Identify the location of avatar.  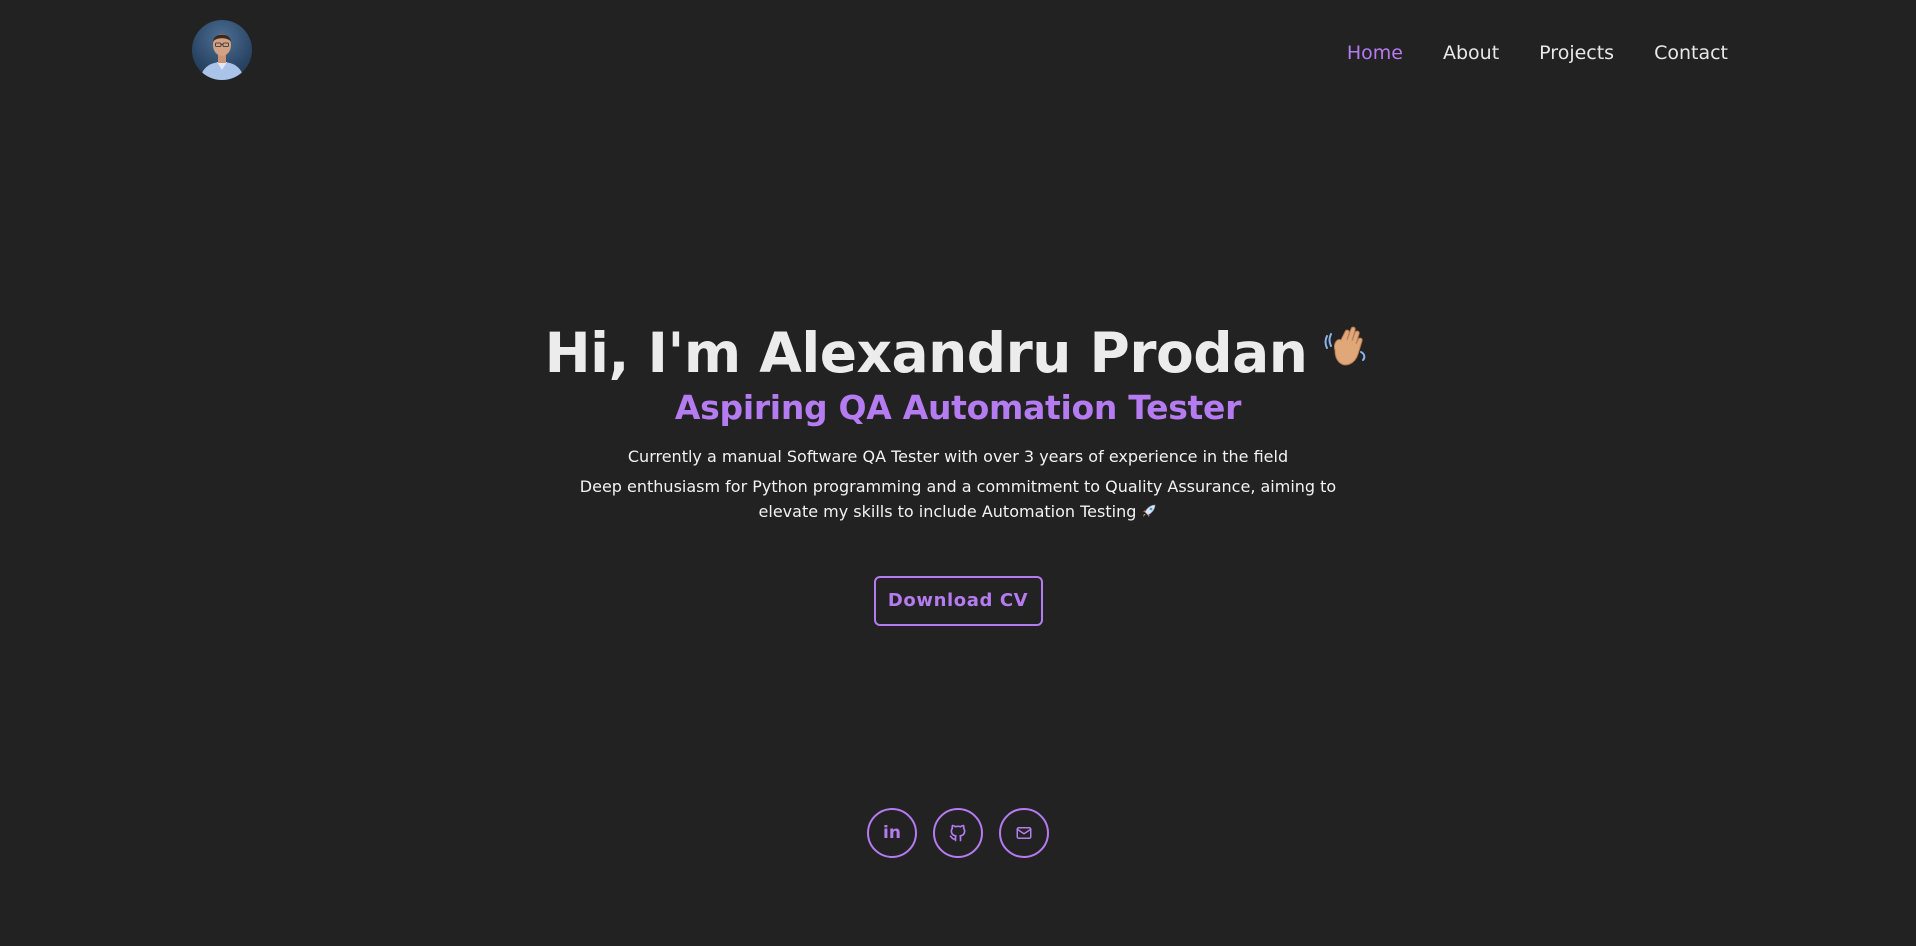
(222, 50).